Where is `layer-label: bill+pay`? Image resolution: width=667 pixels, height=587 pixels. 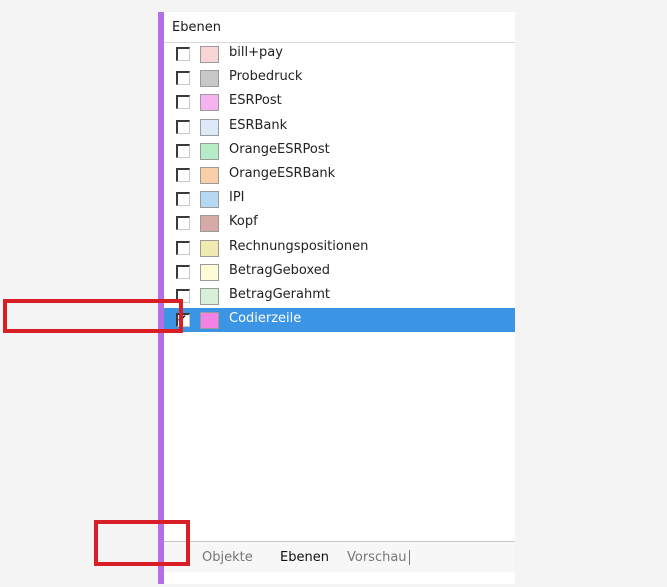
layer-label: bill+pay is located at coordinates (256, 52).